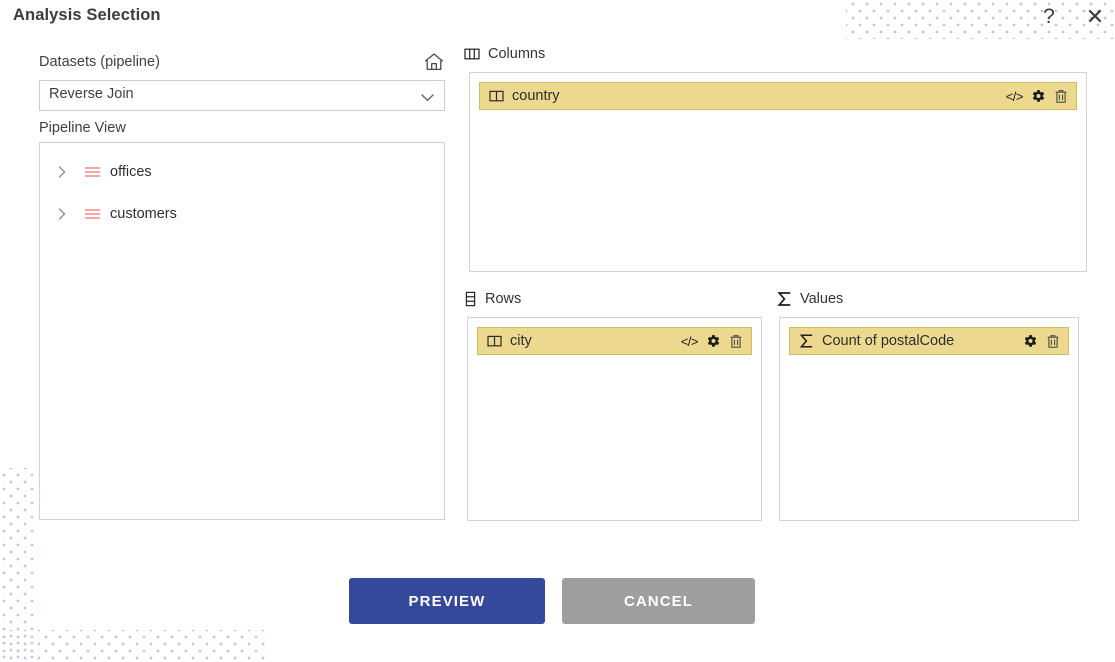 The width and height of the screenshot is (1115, 662). Describe the element at coordinates (614, 341) in the screenshot. I see `chip-city: city </>` at that location.